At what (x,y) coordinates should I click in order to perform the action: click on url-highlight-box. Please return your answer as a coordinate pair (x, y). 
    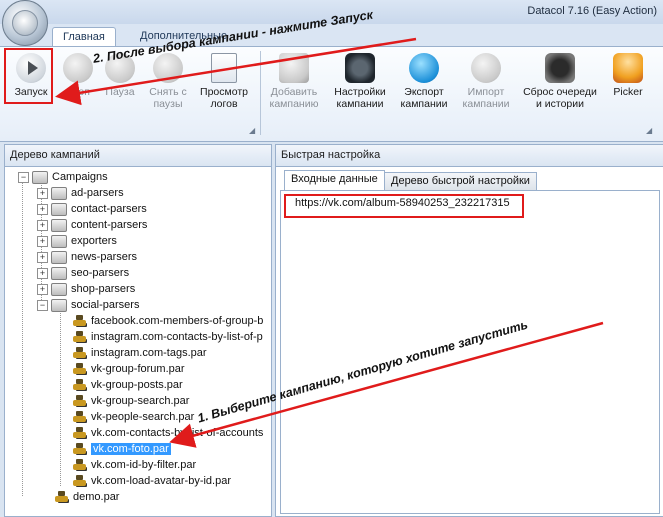
    Looking at the image, I should click on (404, 206).